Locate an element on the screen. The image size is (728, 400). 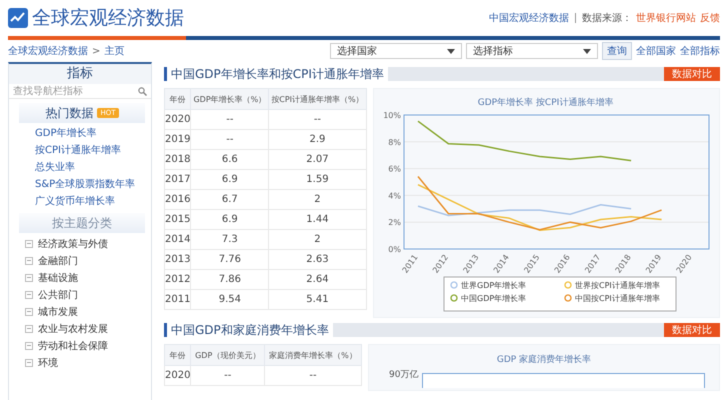
chart-title: GDP 家庭消费年增长率 is located at coordinates (544, 360).